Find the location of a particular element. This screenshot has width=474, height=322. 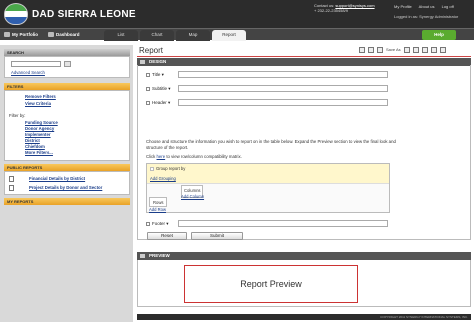

filters-heading: FILTERS is located at coordinates (67, 86).